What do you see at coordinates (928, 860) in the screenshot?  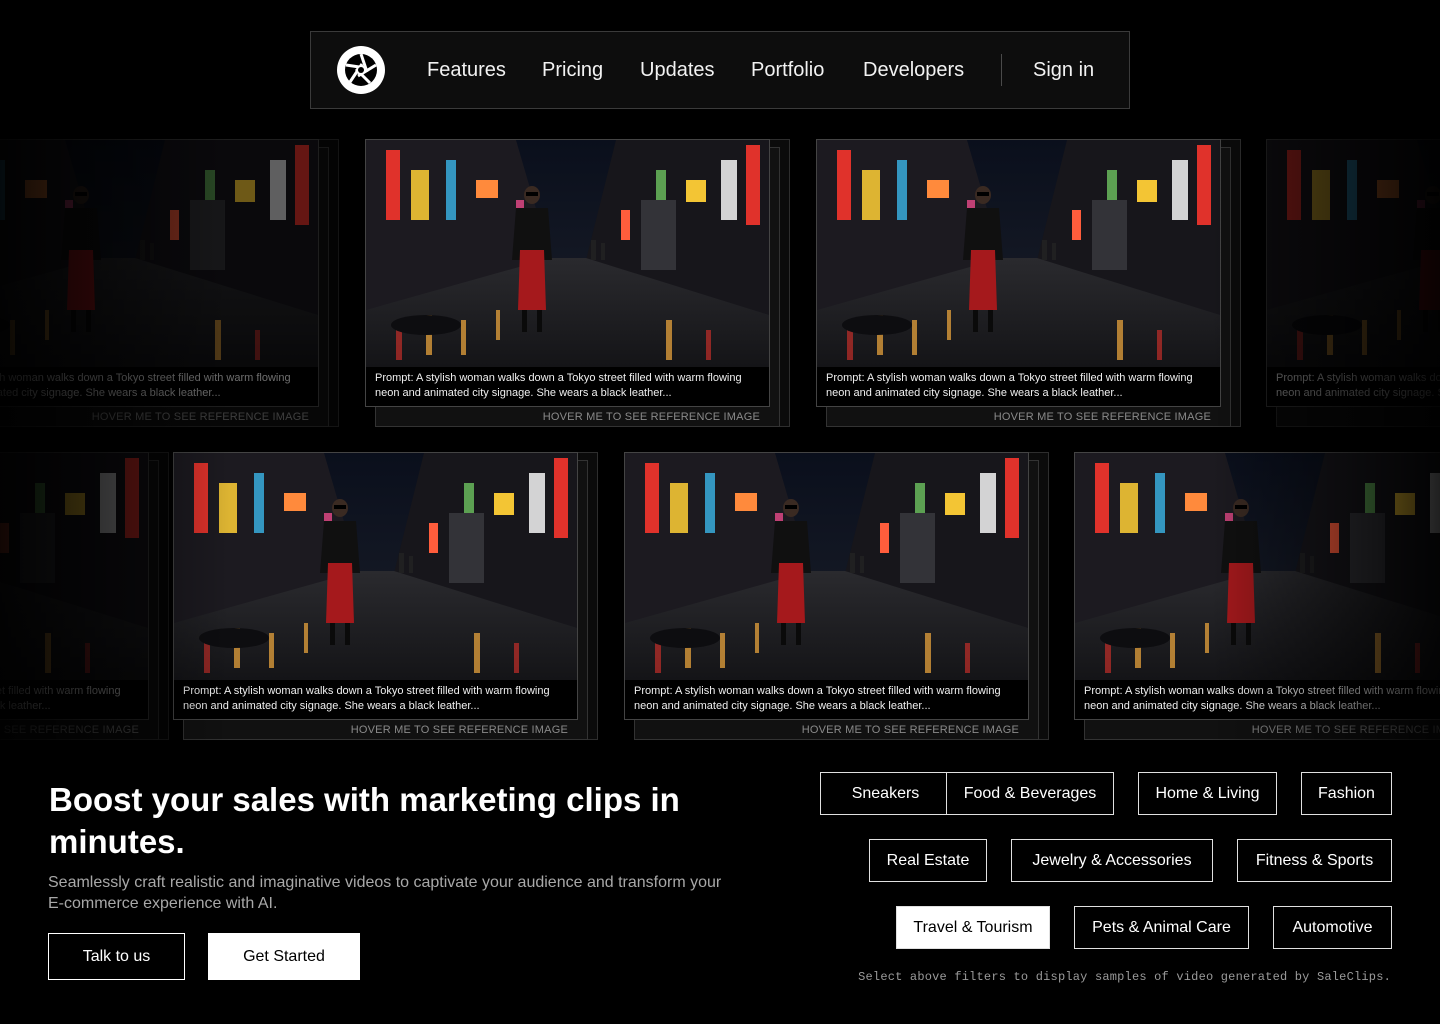 I see `filter-real-estate: Real Estate` at bounding box center [928, 860].